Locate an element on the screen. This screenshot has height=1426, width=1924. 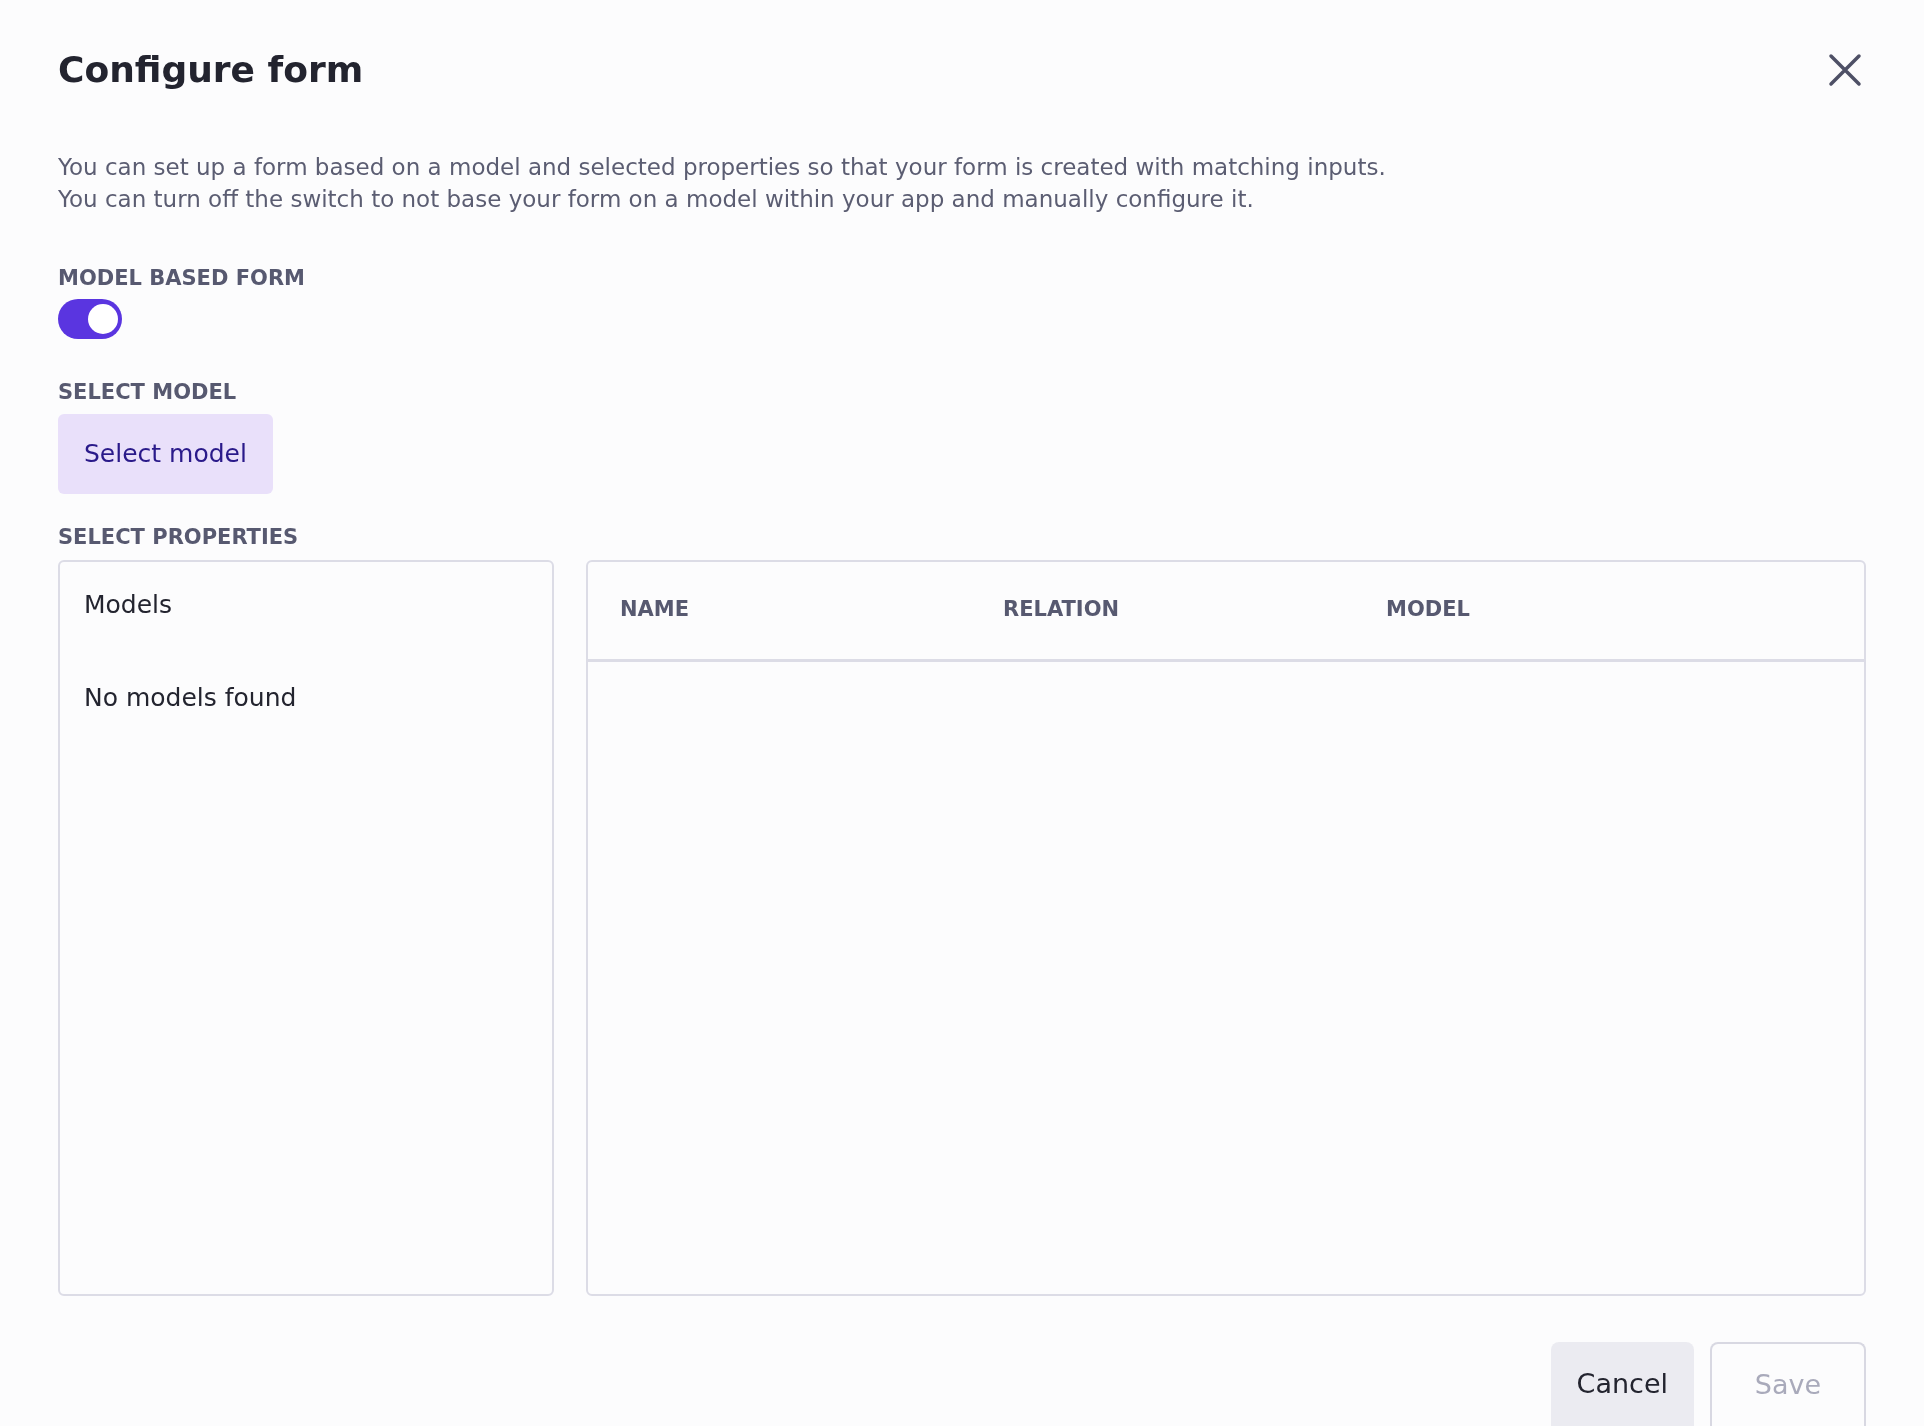
cancel-button: Cancel is located at coordinates (1622, 1384).